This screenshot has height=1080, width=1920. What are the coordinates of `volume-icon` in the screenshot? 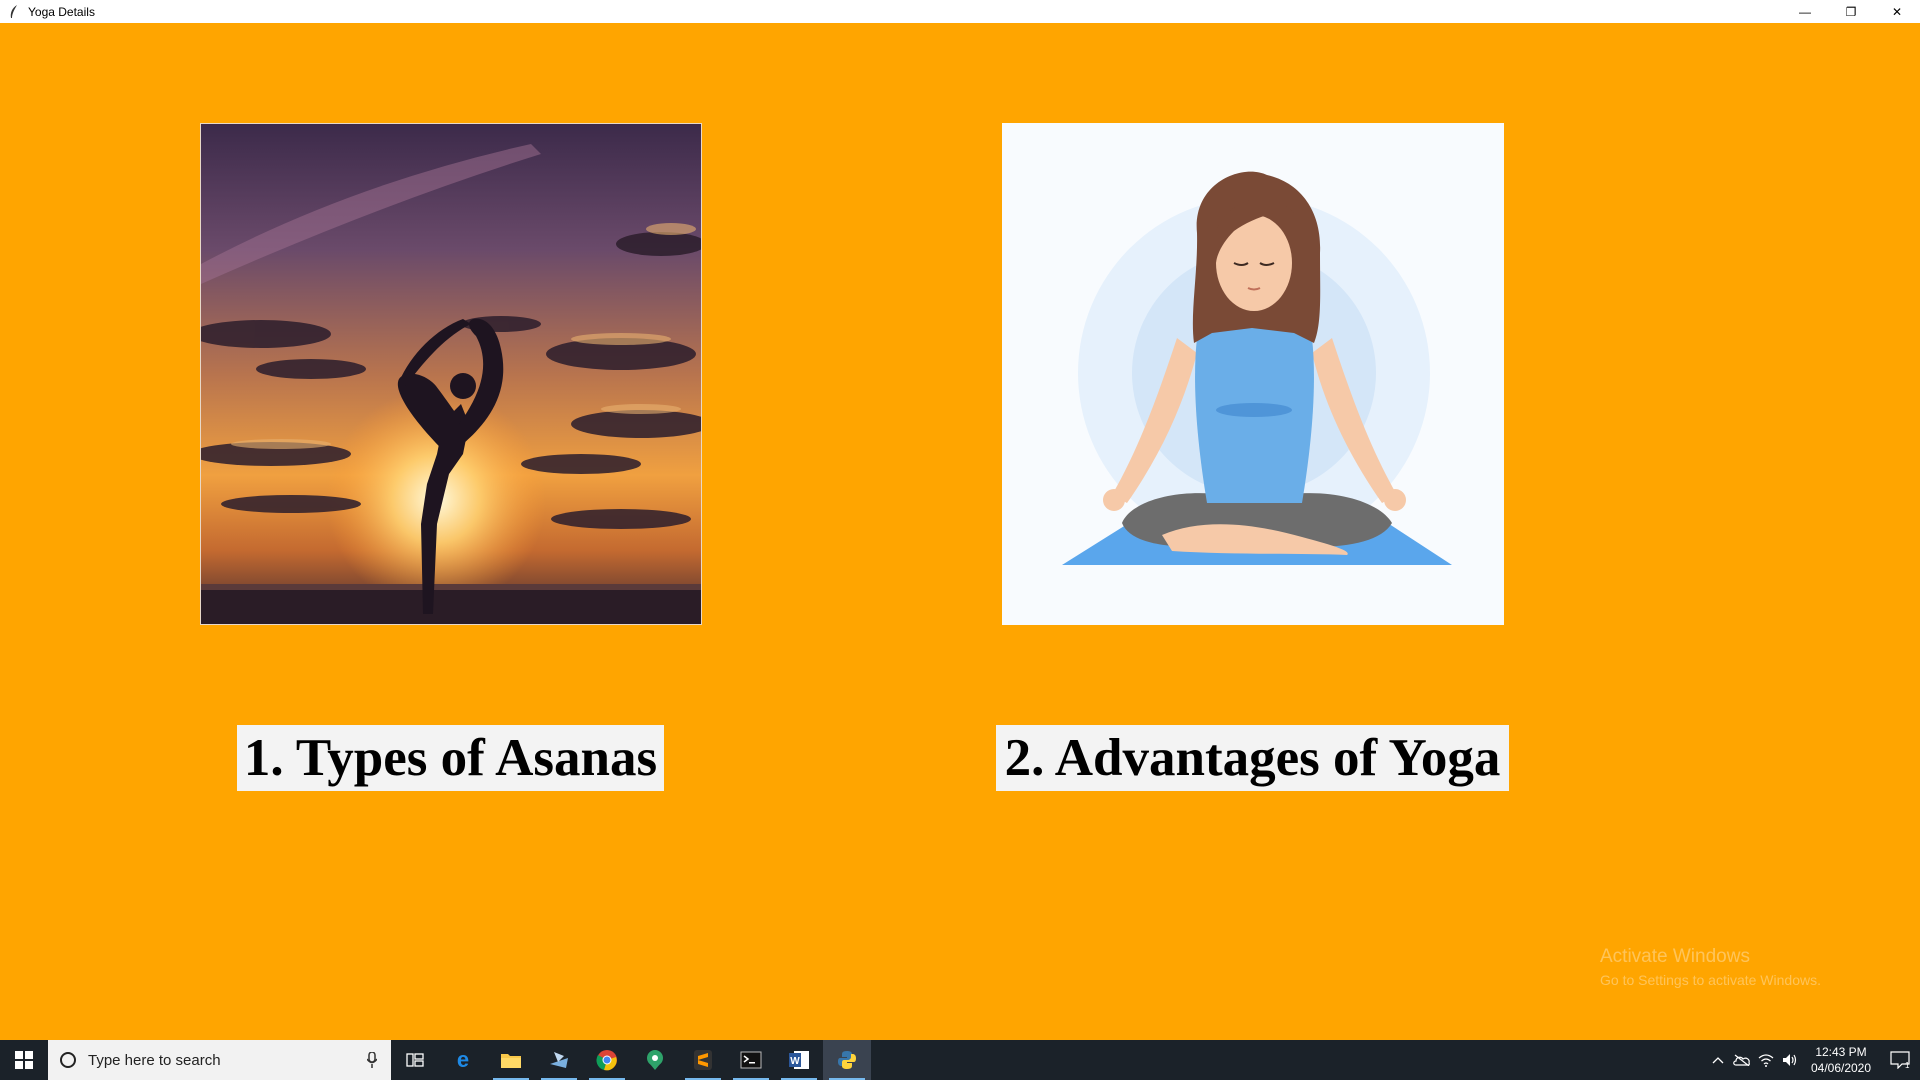 It's located at (1790, 1060).